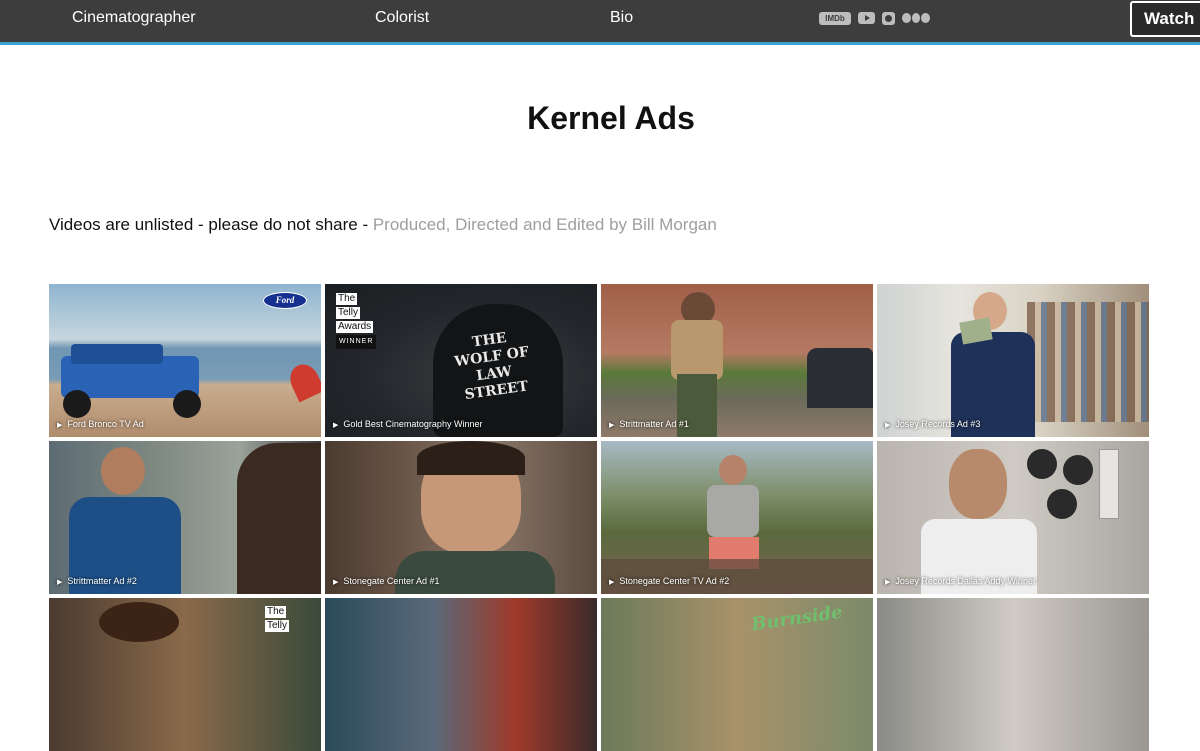 The image size is (1200, 751). Describe the element at coordinates (649, 424) in the screenshot. I see `video-caption: ▶ Strittmatter Ad #1` at that location.